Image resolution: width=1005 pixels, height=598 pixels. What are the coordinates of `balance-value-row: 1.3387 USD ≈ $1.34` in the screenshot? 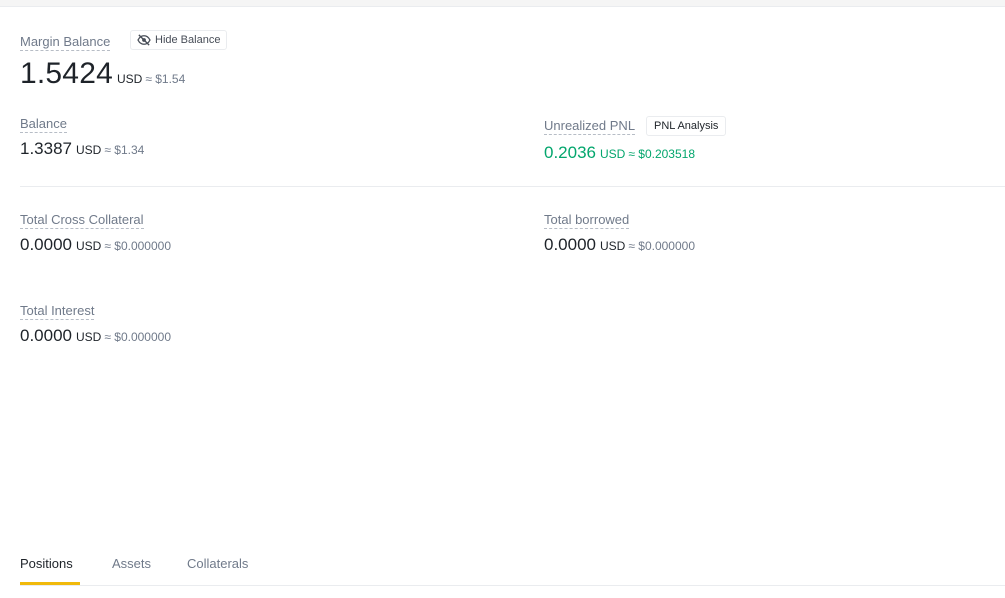 It's located at (82, 149).